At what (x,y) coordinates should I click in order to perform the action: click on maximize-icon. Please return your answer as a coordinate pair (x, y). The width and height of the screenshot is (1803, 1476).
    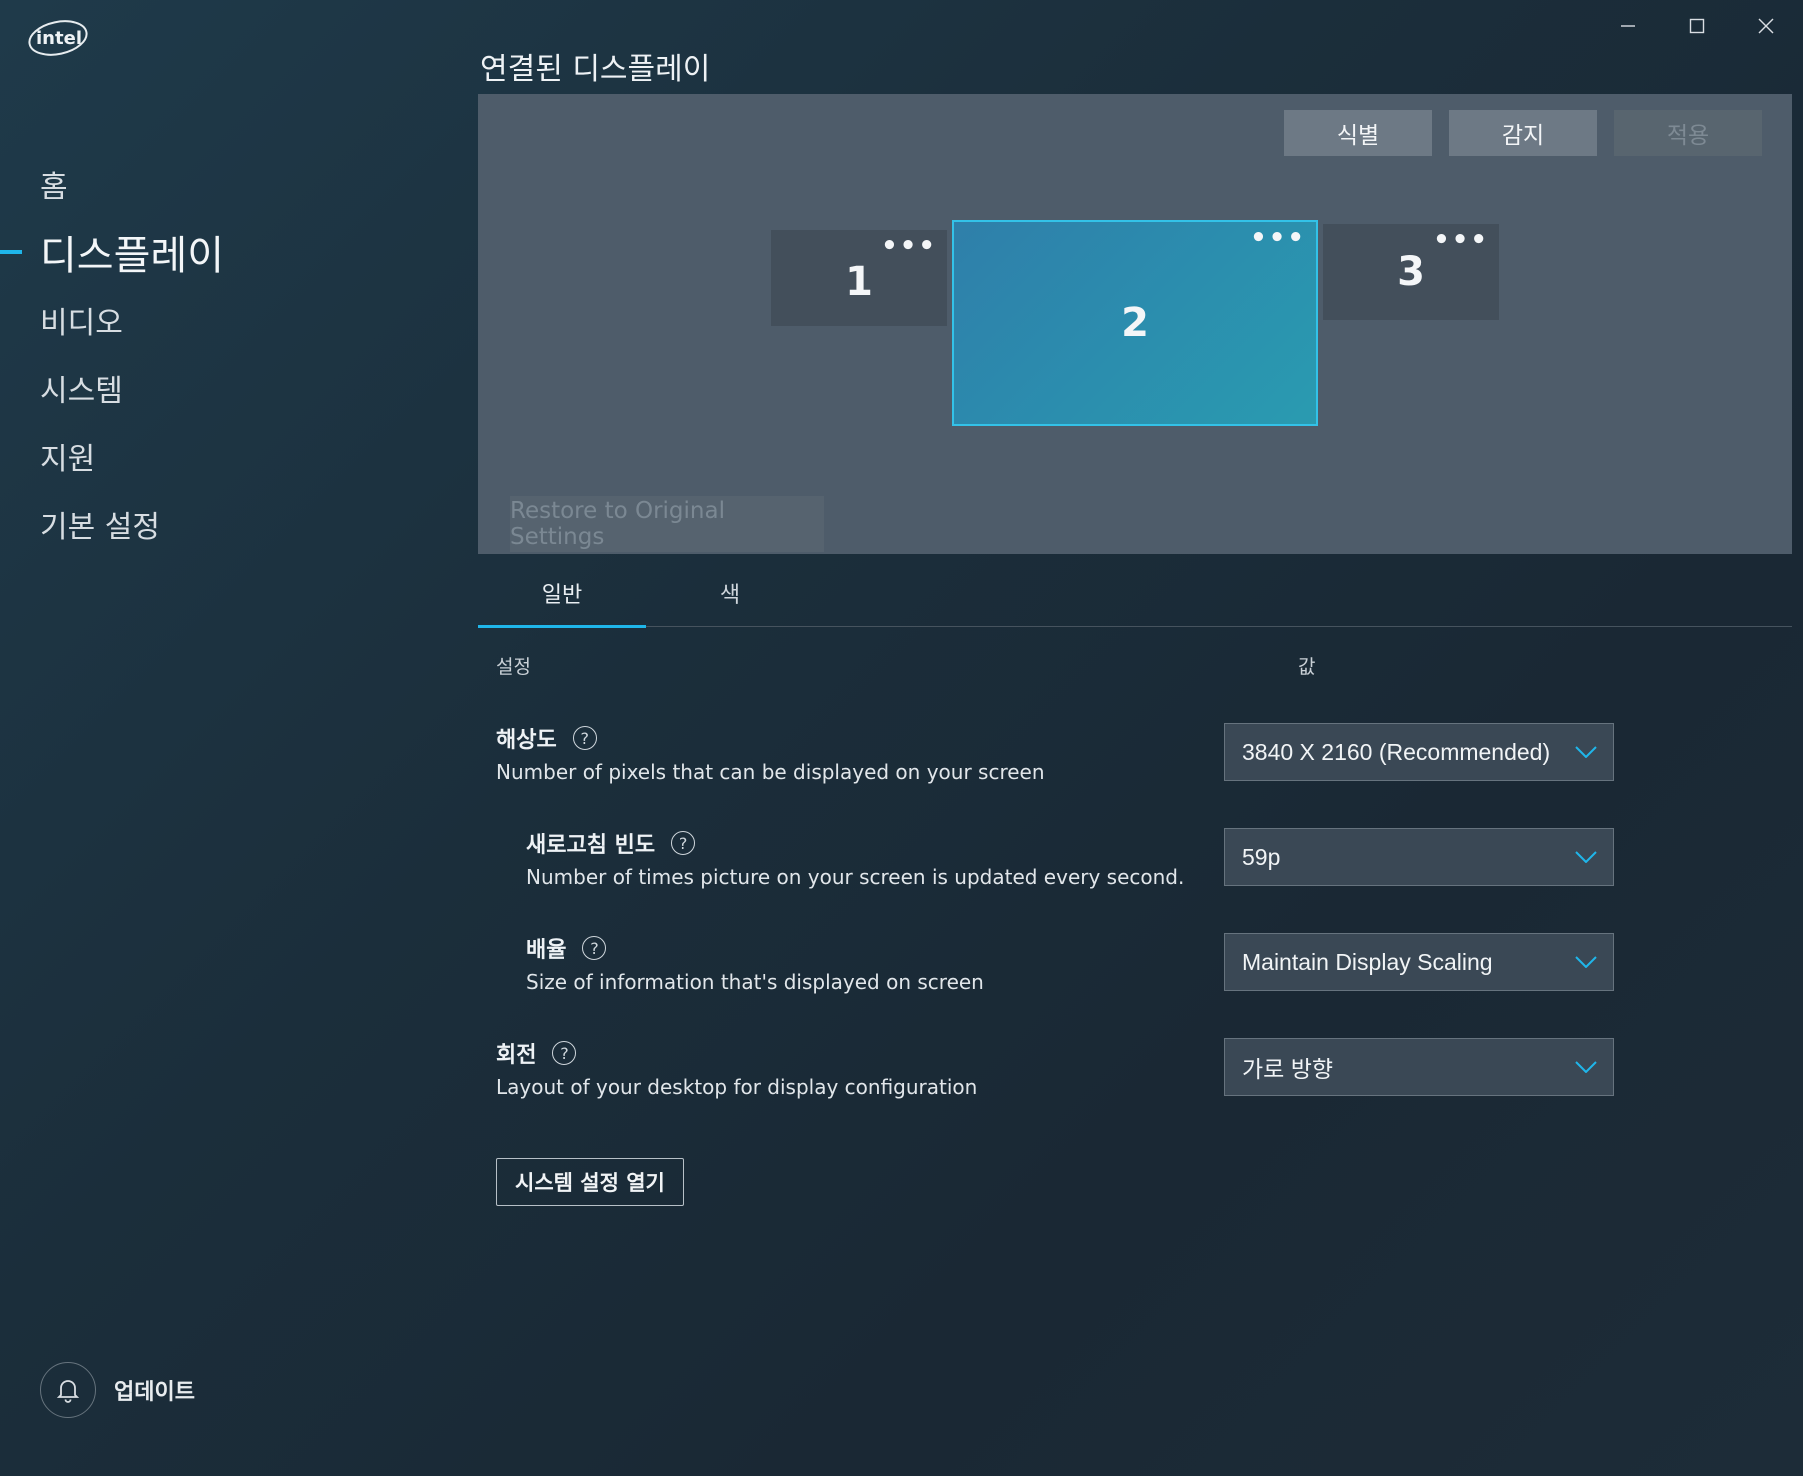
    Looking at the image, I should click on (1697, 26).